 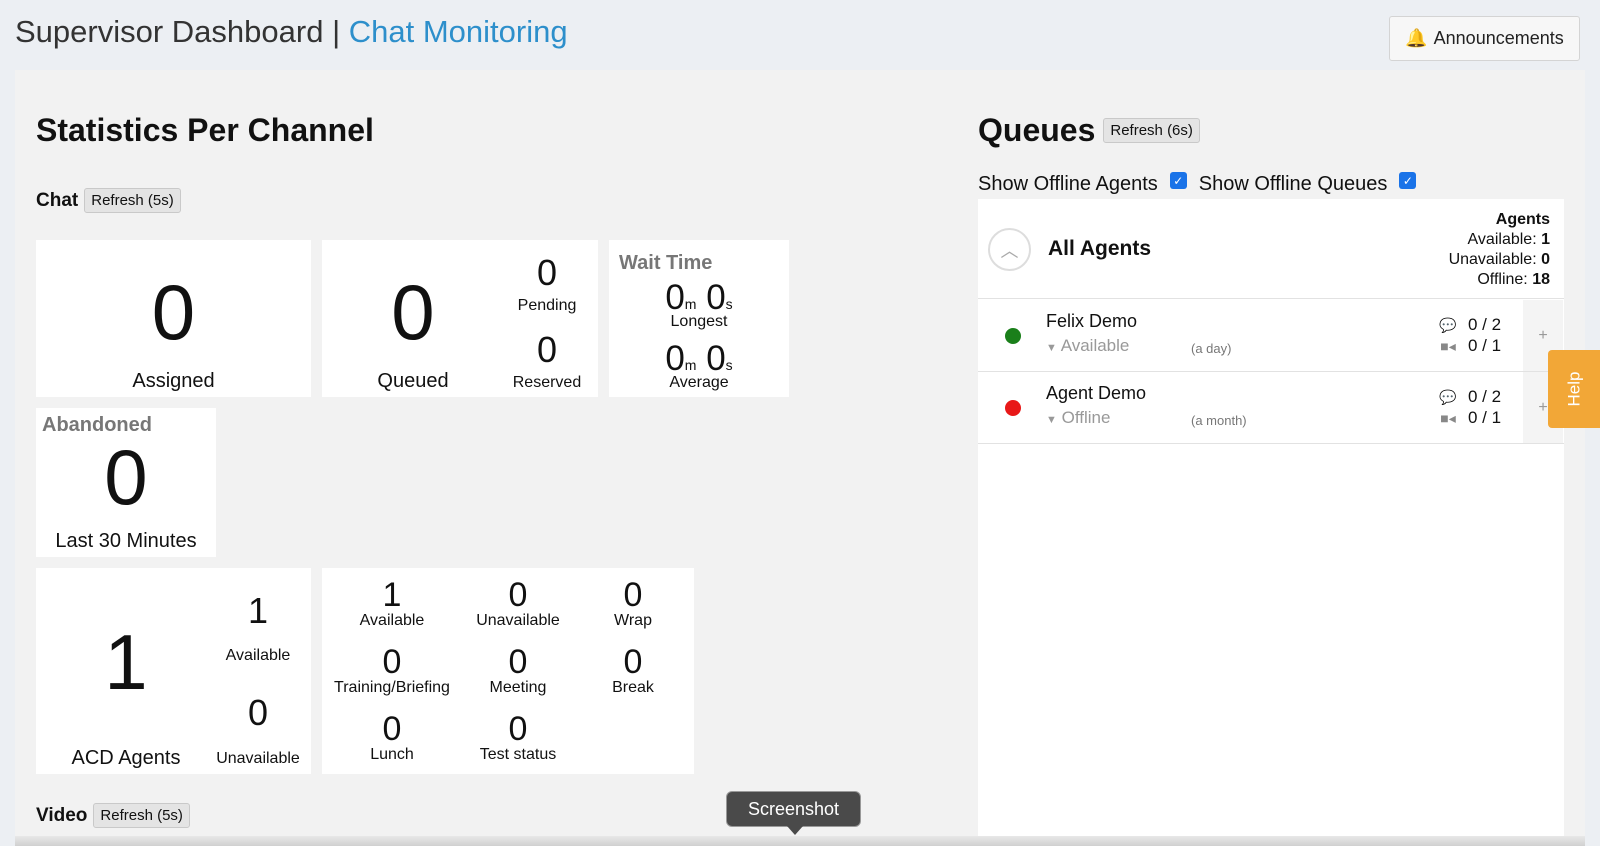 What do you see at coordinates (699, 382) in the screenshot?
I see `average-label: Average` at bounding box center [699, 382].